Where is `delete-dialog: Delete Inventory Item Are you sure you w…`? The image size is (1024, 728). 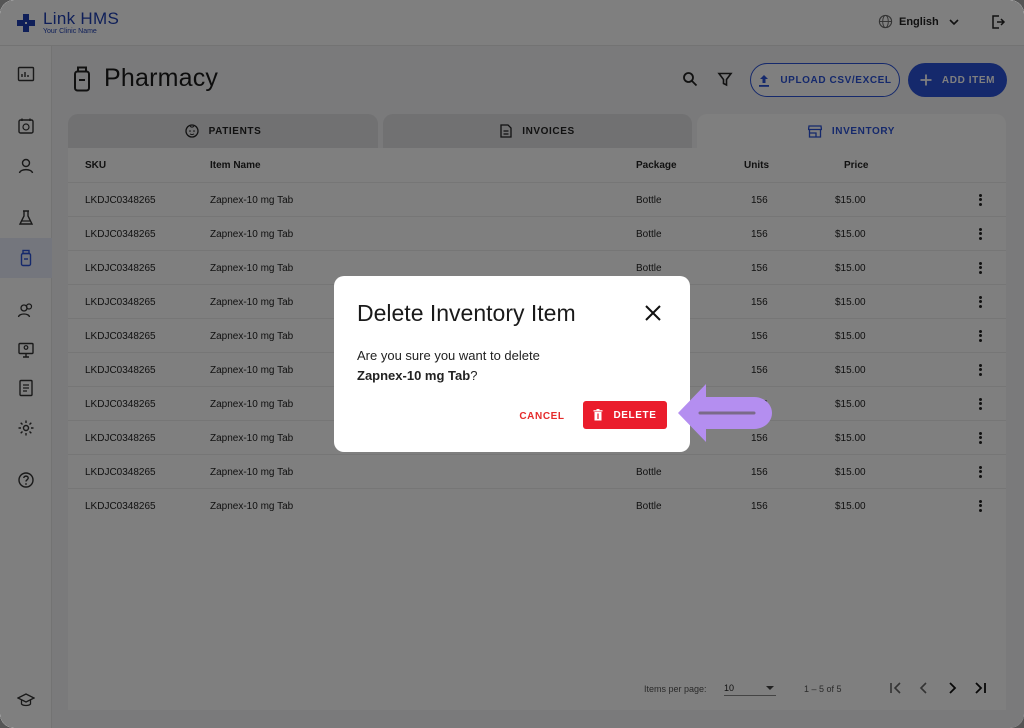 delete-dialog: Delete Inventory Item Are you sure you w… is located at coordinates (512, 364).